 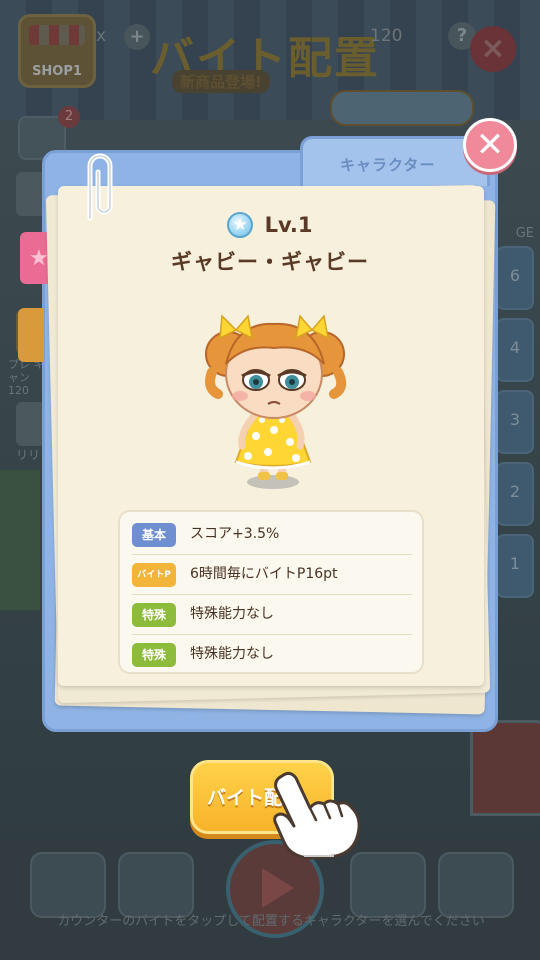 What do you see at coordinates (154, 575) in the screenshot?
I see `stat-badge-baitp: バイトP` at bounding box center [154, 575].